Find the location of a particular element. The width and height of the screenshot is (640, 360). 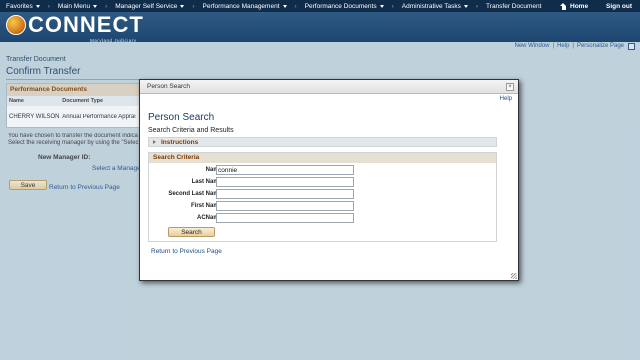

nav-favorites-label: Favorites is located at coordinates (19, 6).